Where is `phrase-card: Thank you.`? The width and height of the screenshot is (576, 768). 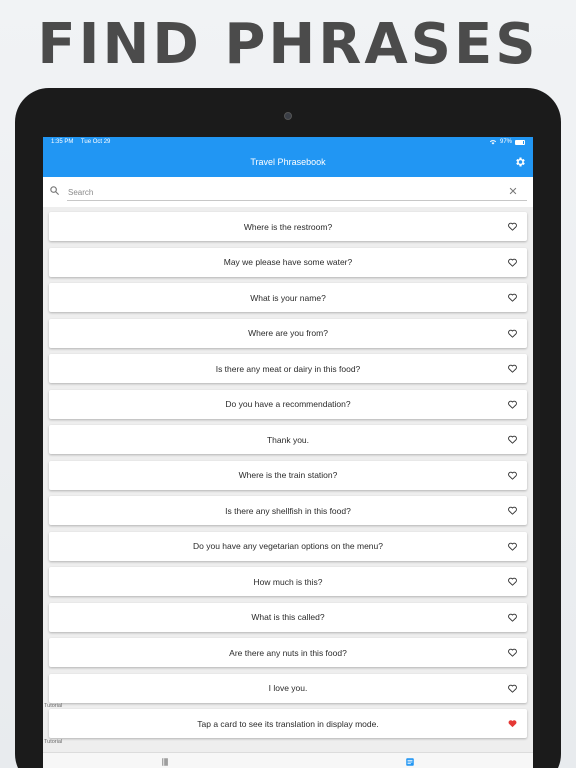
phrase-card: Thank you. is located at coordinates (288, 439).